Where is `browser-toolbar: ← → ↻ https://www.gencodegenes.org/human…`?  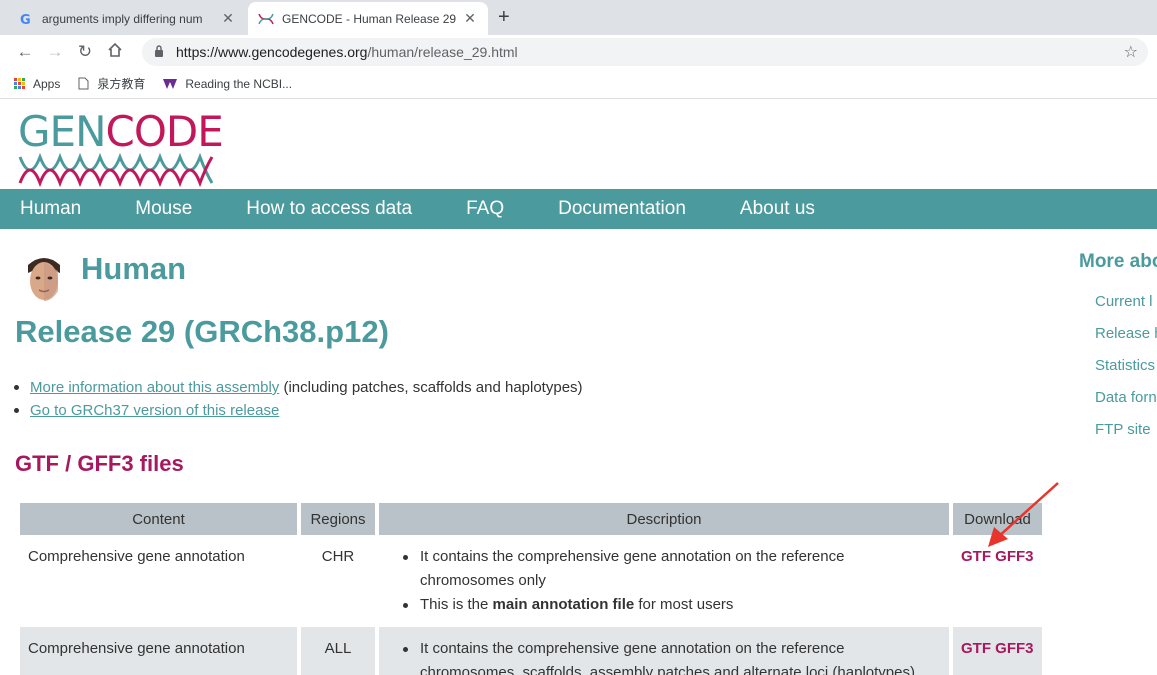 browser-toolbar: ← → ↻ https://www.gencodegenes.org/human… is located at coordinates (578, 52).